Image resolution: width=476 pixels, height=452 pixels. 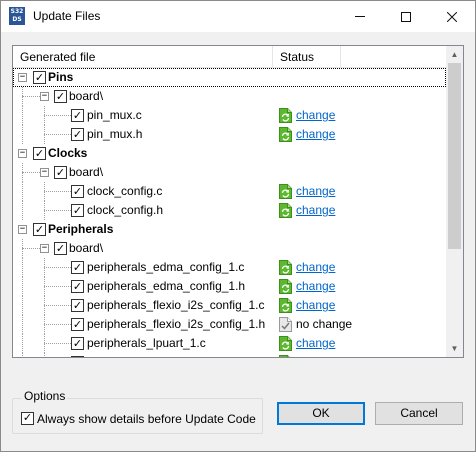 I want to click on tree-row: − ✓ Clocks, so click(x=229, y=153).